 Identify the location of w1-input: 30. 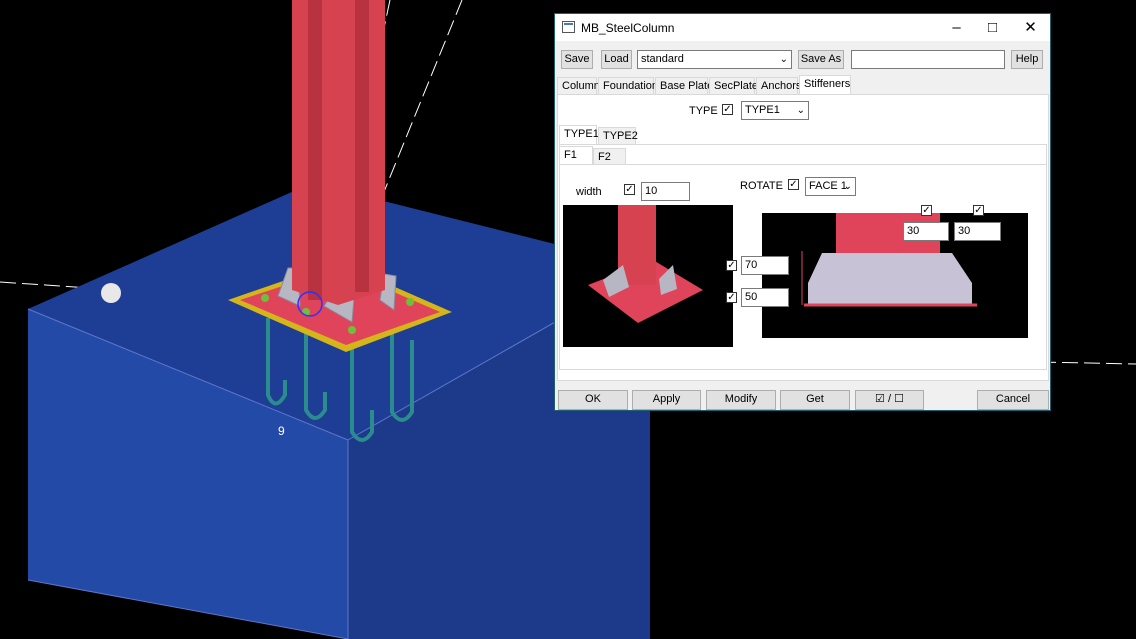
(926, 231).